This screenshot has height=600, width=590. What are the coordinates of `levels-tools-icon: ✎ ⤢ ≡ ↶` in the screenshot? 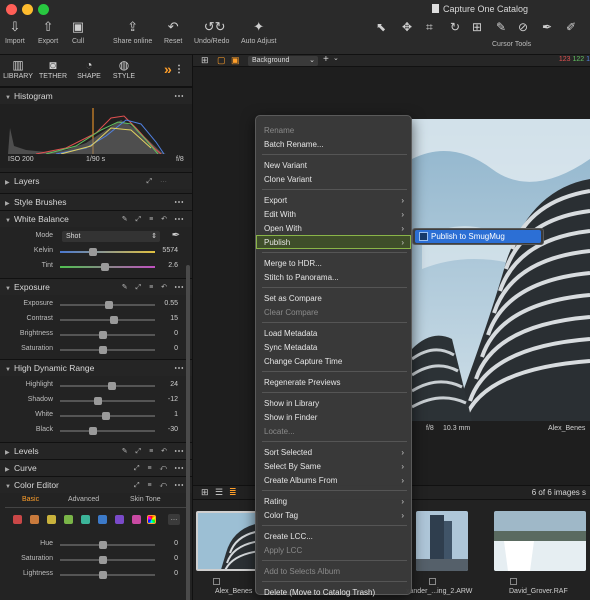 It's located at (146, 451).